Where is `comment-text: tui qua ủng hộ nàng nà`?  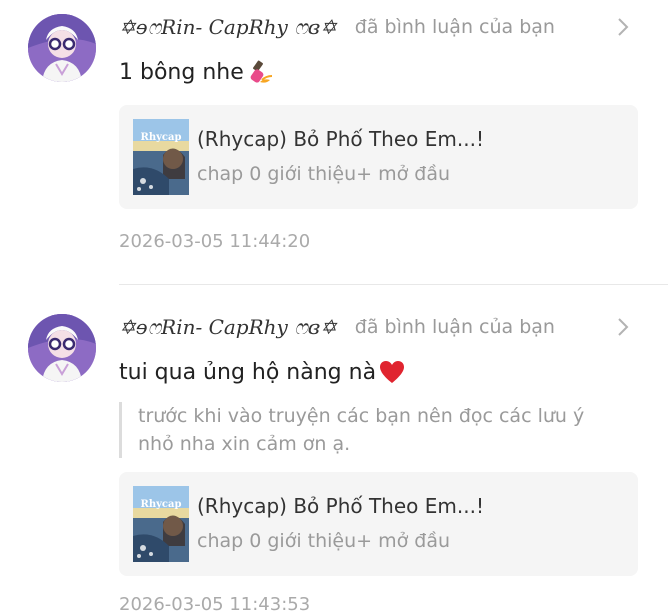 comment-text: tui qua ủng hộ nàng nà is located at coordinates (262, 372).